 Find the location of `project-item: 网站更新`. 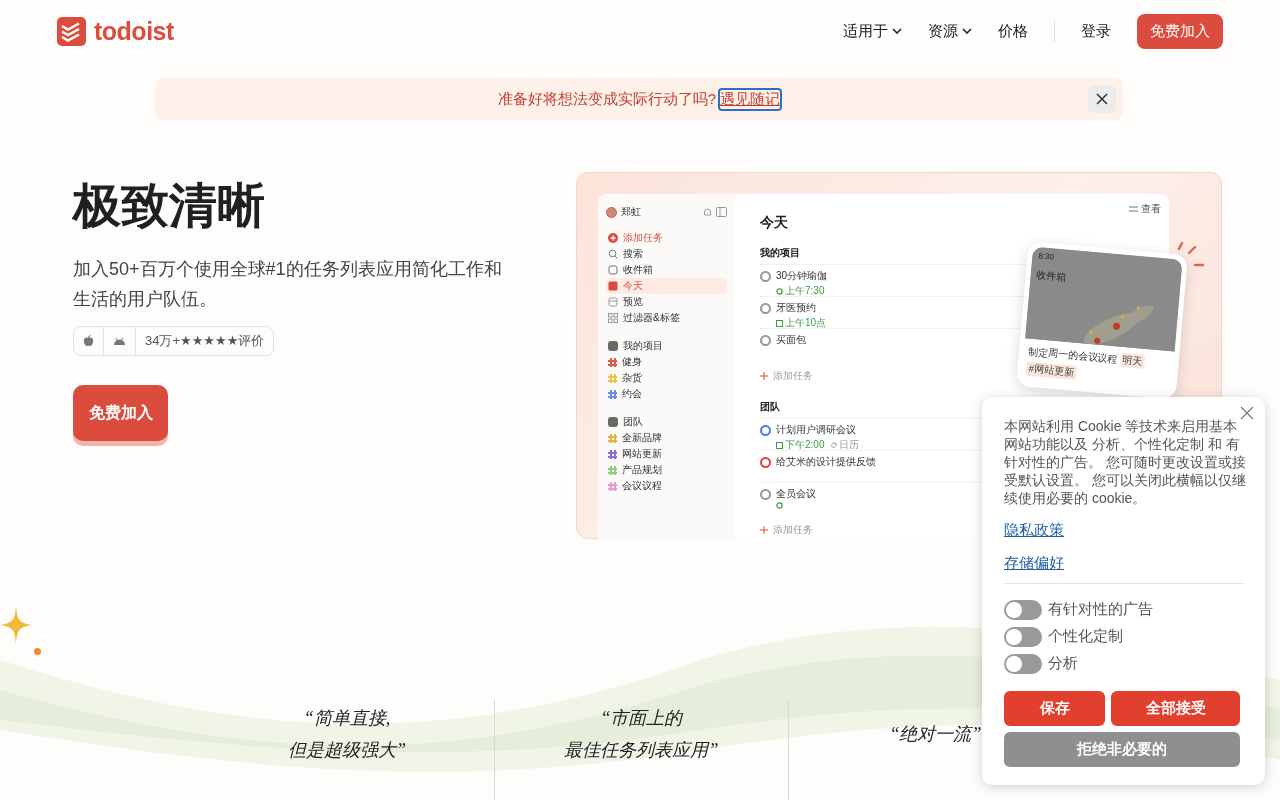

project-item: 网站更新 is located at coordinates (666, 454).